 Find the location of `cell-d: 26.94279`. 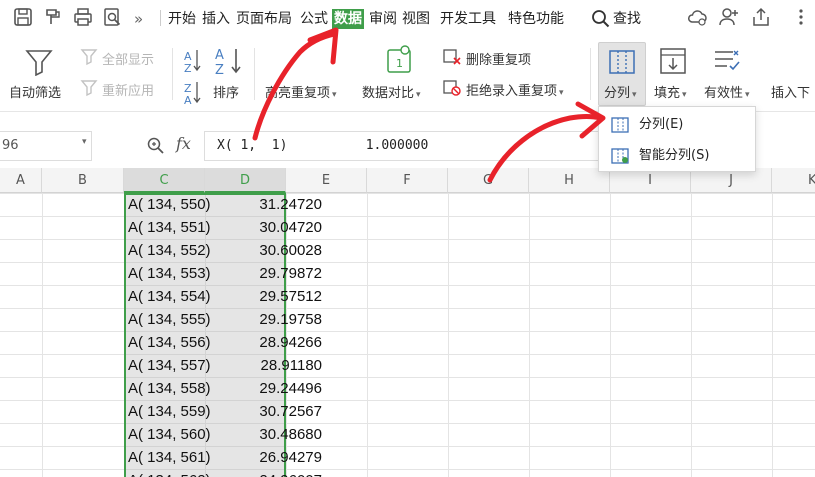

cell-d: 26.94279 is located at coordinates (263, 457).